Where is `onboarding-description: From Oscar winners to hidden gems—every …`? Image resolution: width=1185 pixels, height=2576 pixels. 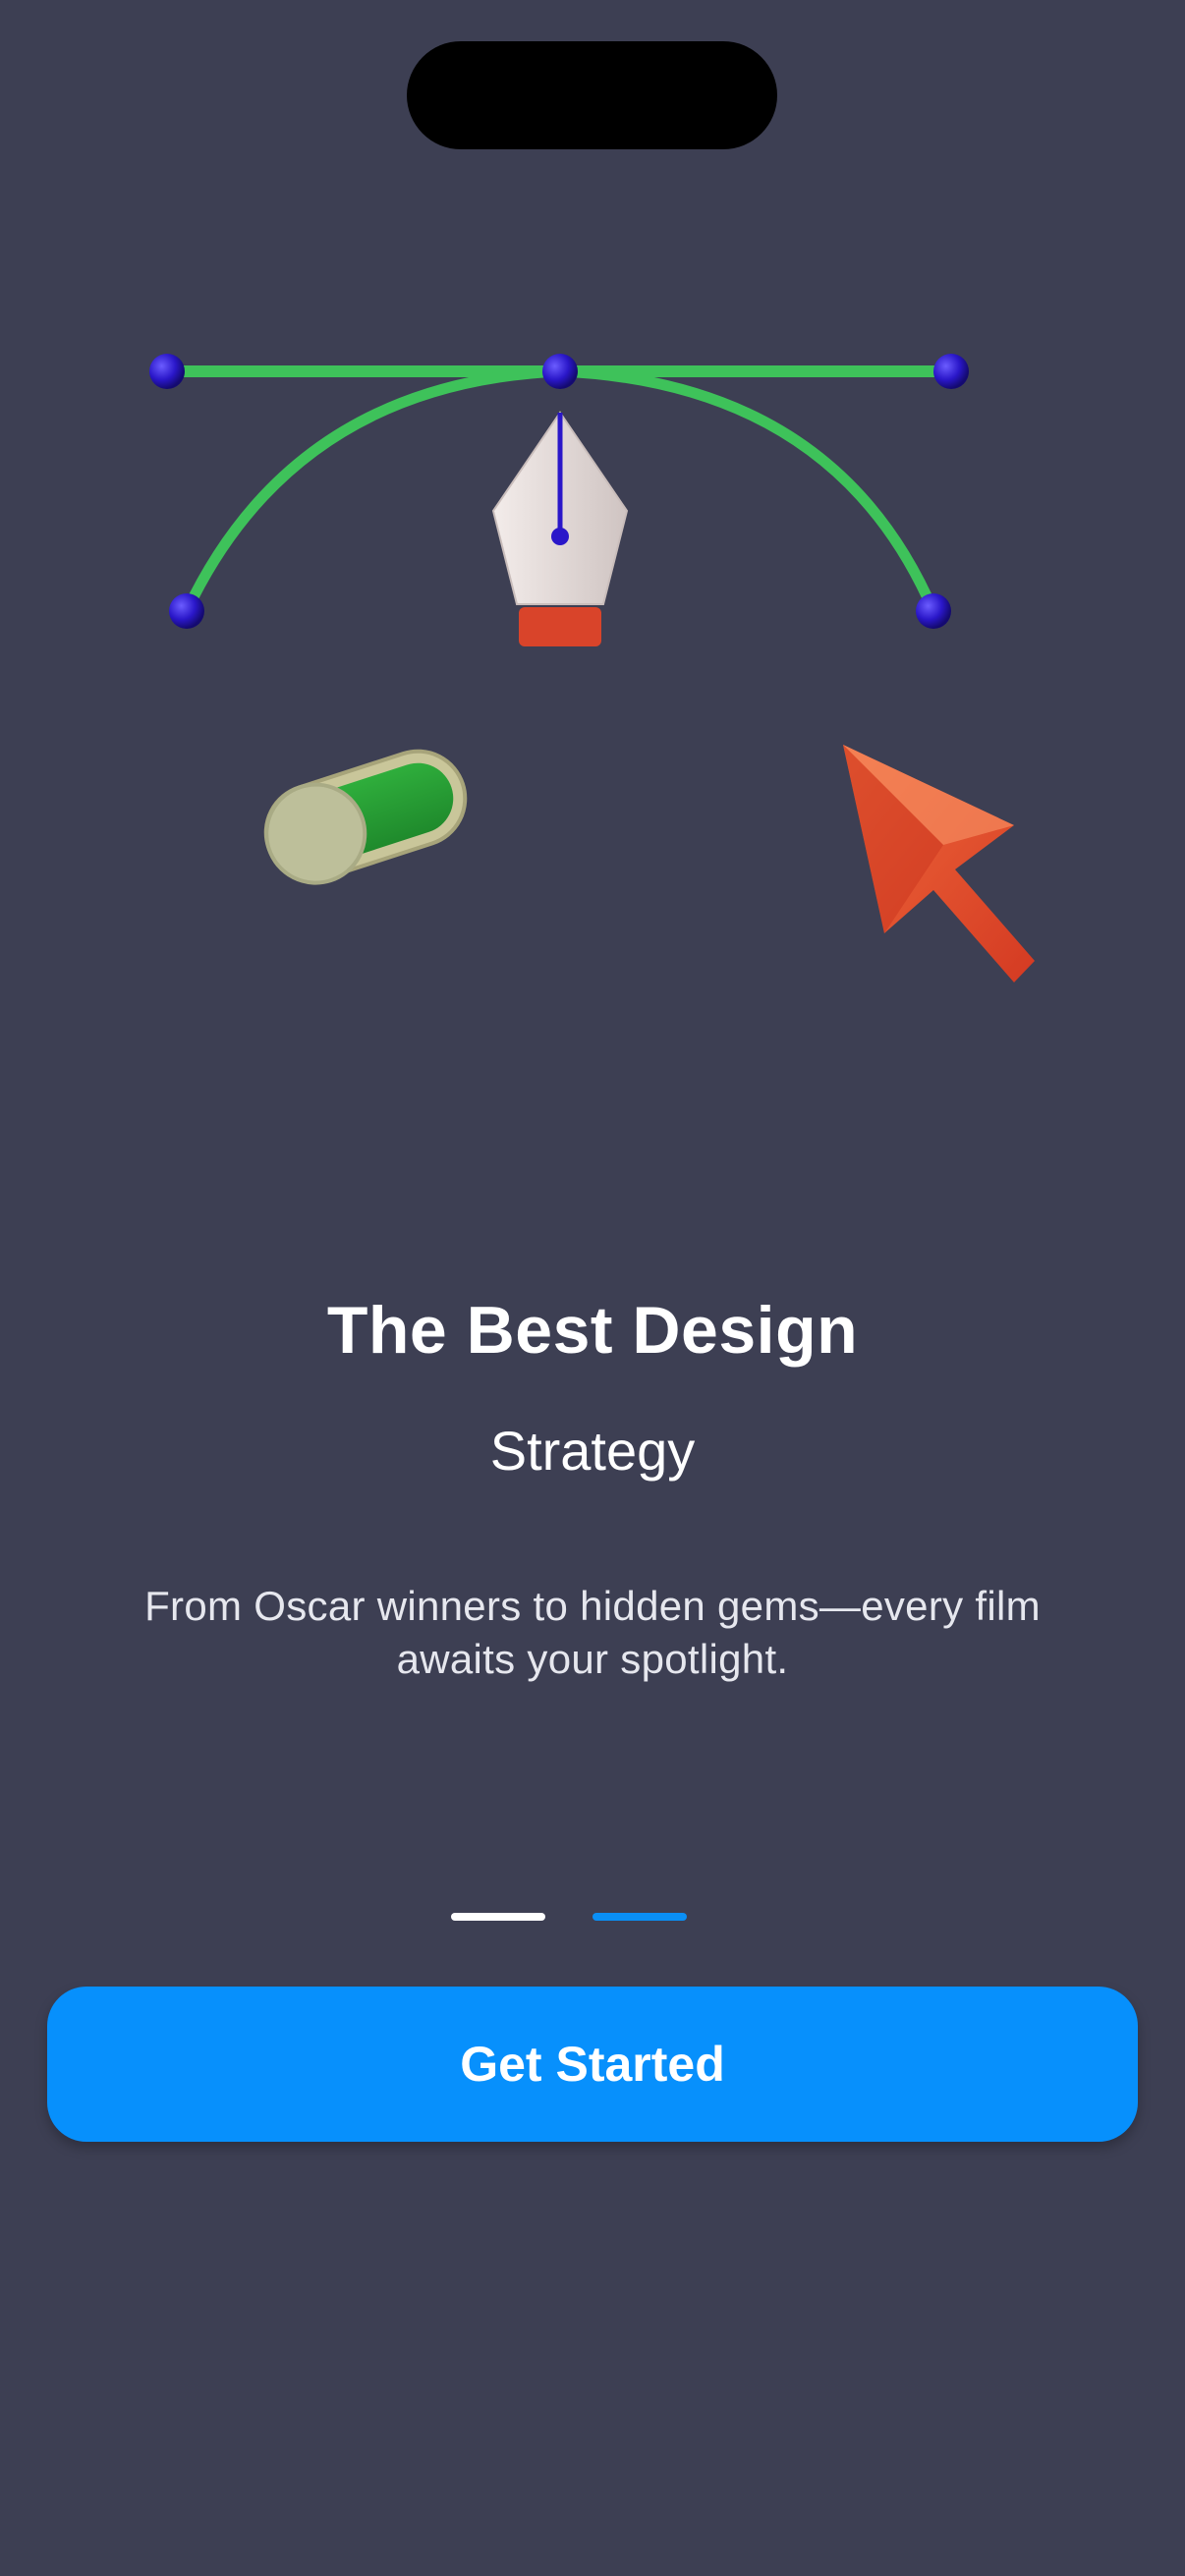
onboarding-description: From Oscar winners to hidden gems—every … is located at coordinates (592, 1632).